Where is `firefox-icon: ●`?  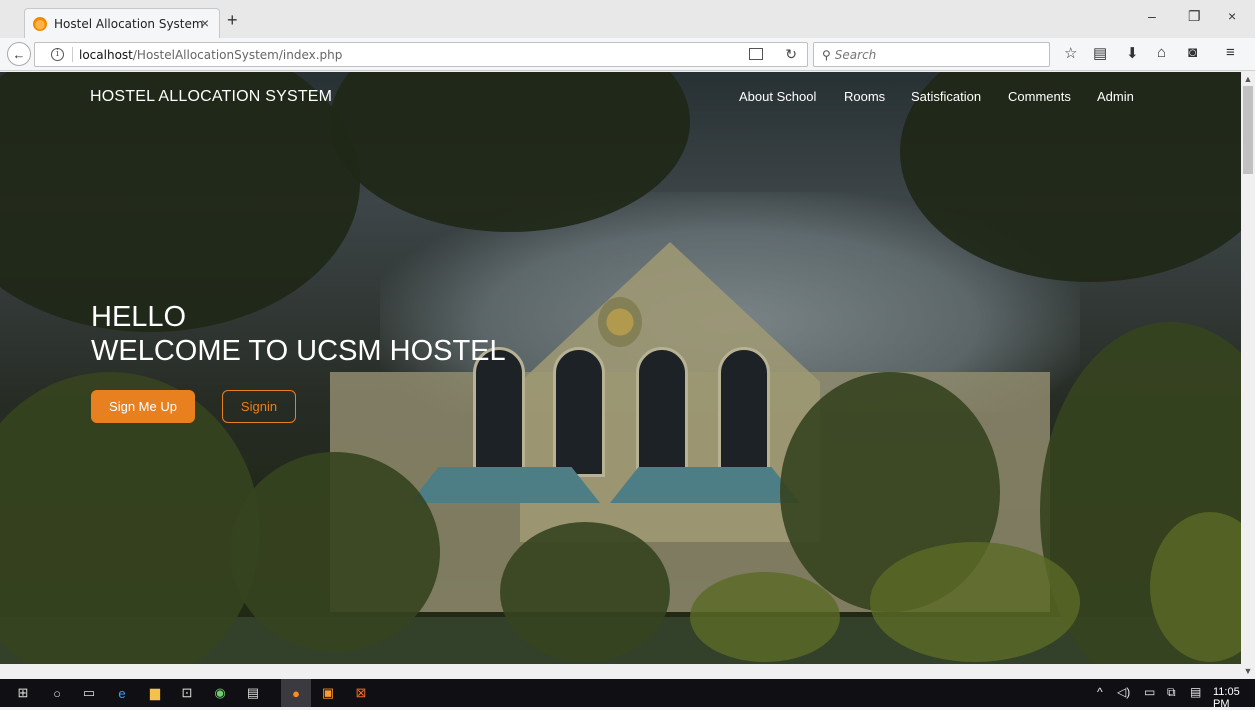 firefox-icon: ● is located at coordinates (296, 693).